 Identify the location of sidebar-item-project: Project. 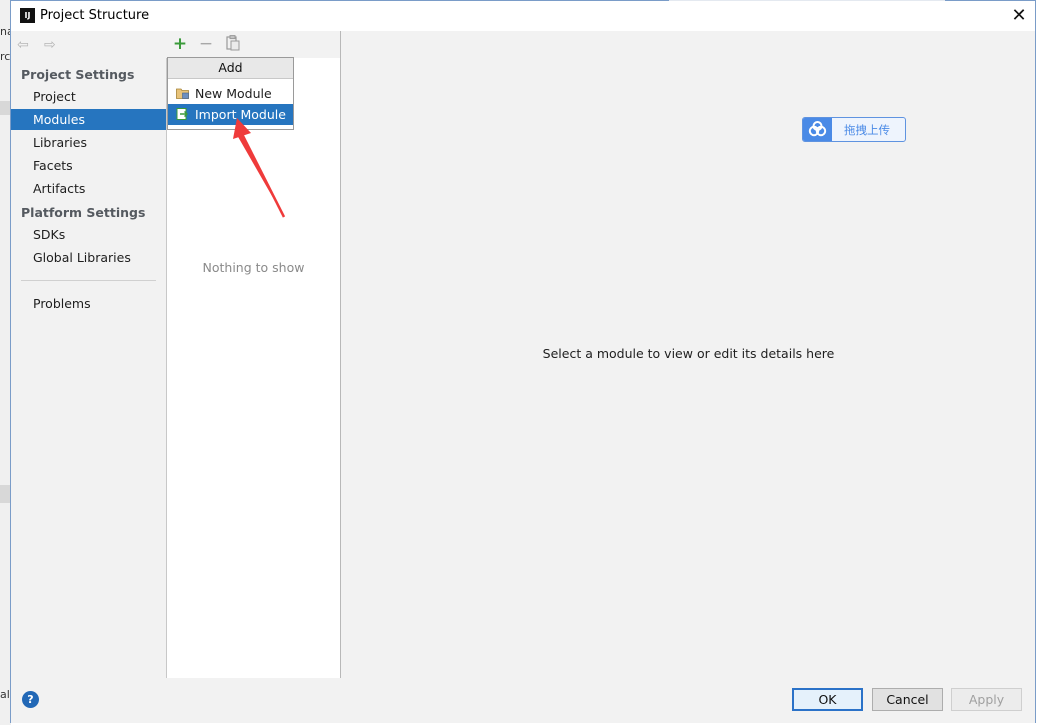
(88, 96).